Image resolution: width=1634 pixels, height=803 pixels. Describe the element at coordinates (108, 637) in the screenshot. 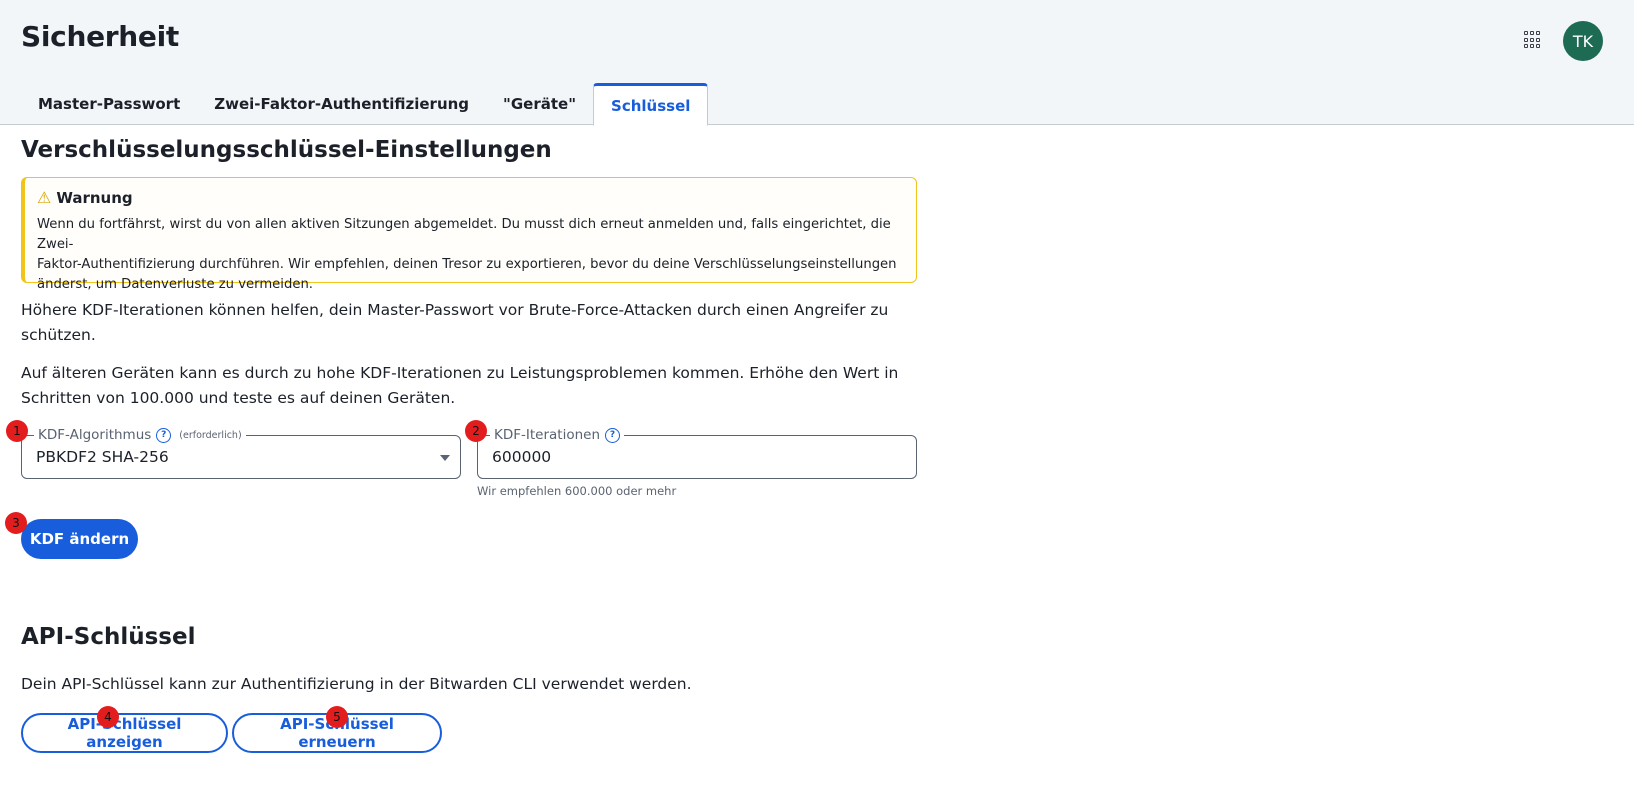

I see `api-section-title: API-Schlüssel` at that location.